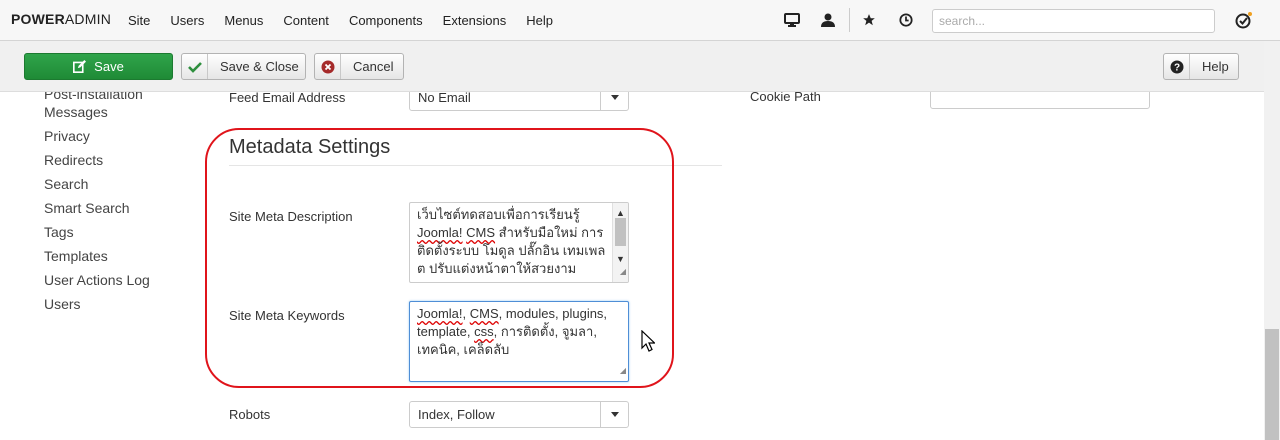 The image size is (1280, 440). I want to click on menu-components: Components, so click(386, 20).